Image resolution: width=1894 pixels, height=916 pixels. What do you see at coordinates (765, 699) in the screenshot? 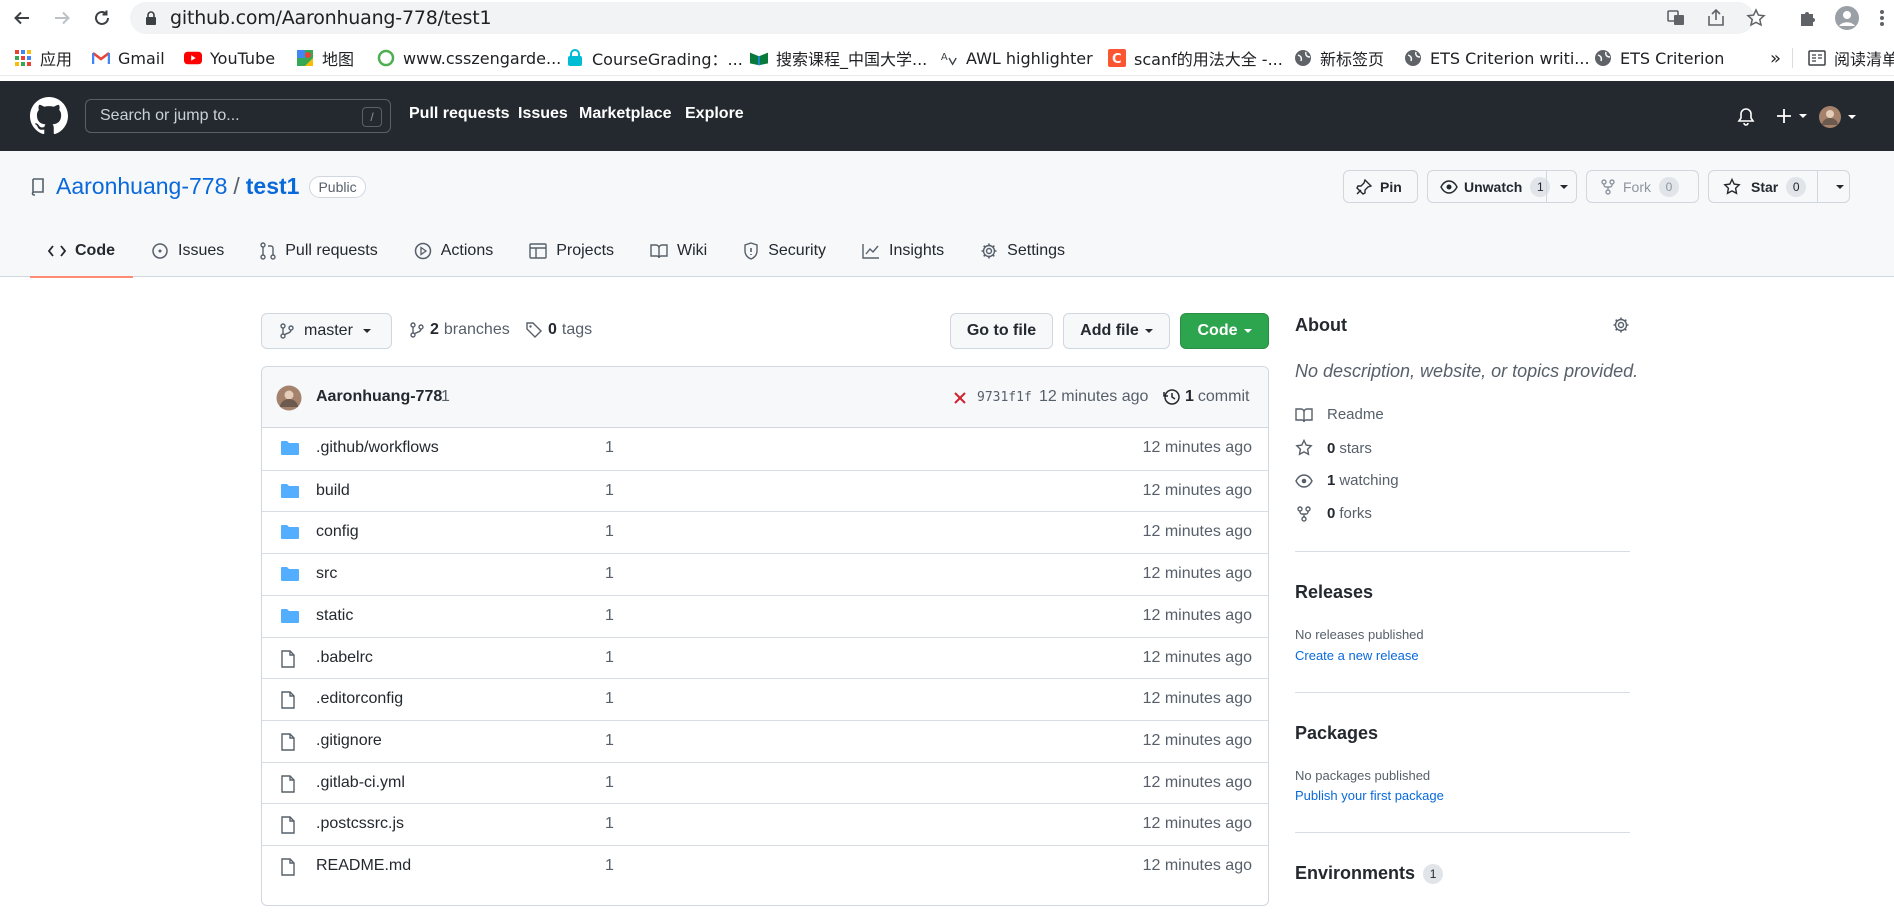
I see `file-row: .editorconfig 1 12 minutes ago` at bounding box center [765, 699].